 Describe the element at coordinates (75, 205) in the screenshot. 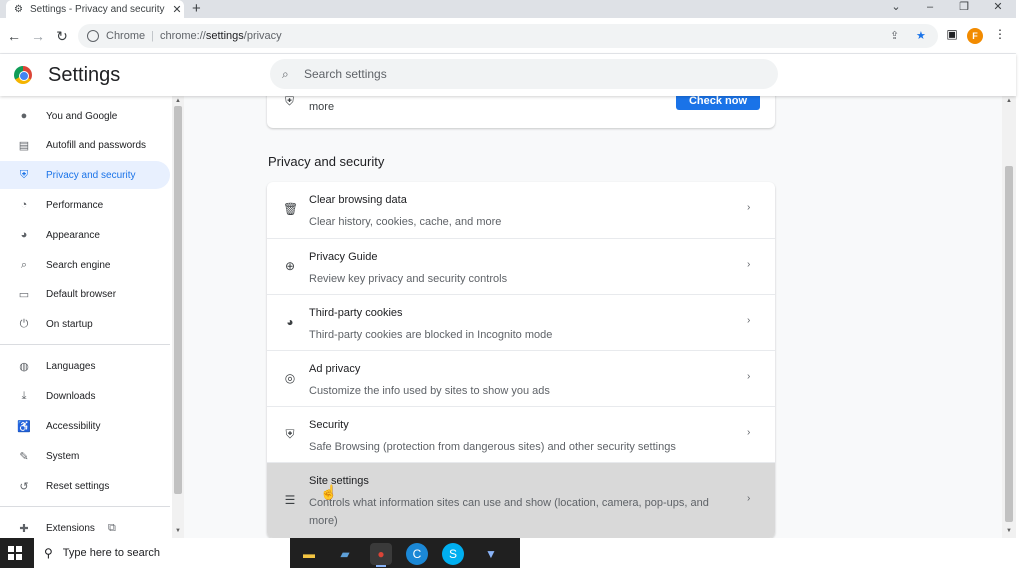

I see `sidebar-item-label: Performance` at that location.